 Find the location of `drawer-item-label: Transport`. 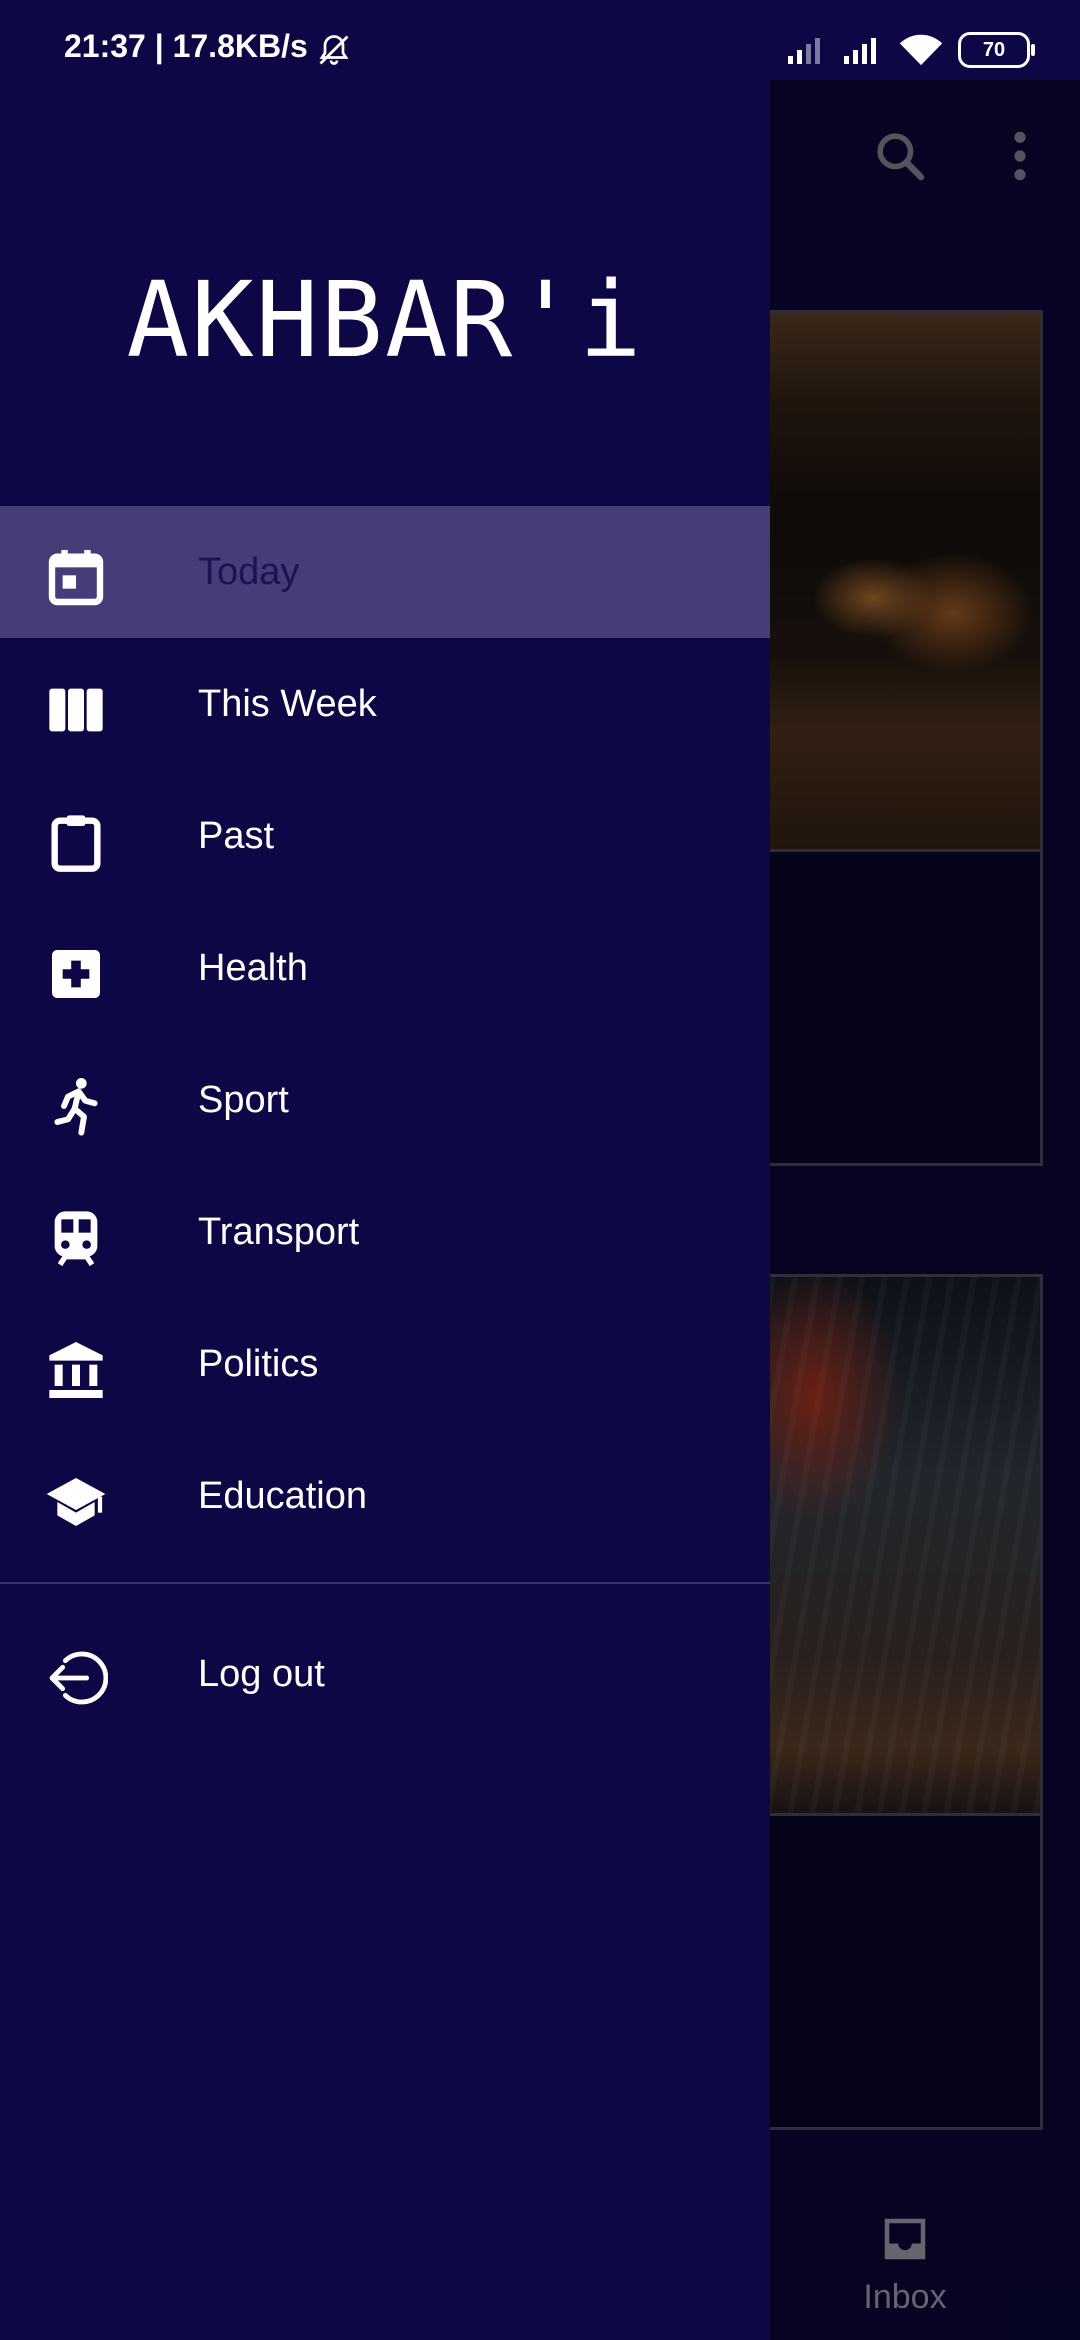

drawer-item-label: Transport is located at coordinates (279, 1232).